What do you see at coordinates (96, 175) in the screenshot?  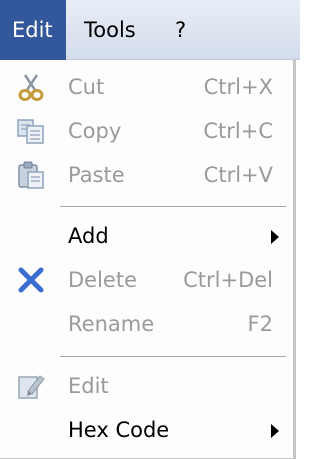 I see `menu-item-label: Paste` at bounding box center [96, 175].